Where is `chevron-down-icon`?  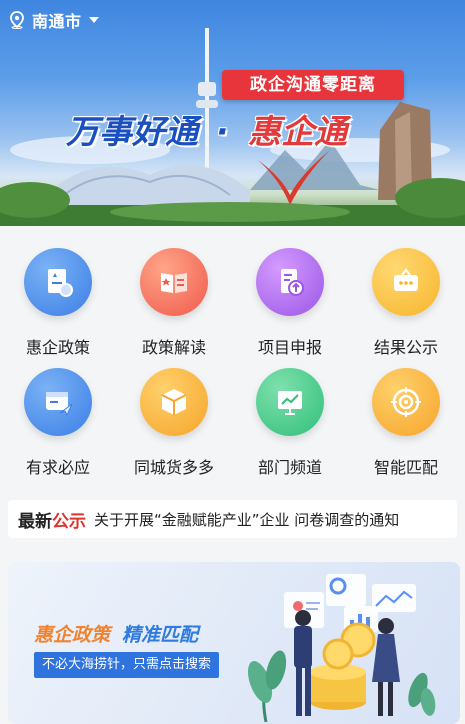 chevron-down-icon is located at coordinates (93, 20).